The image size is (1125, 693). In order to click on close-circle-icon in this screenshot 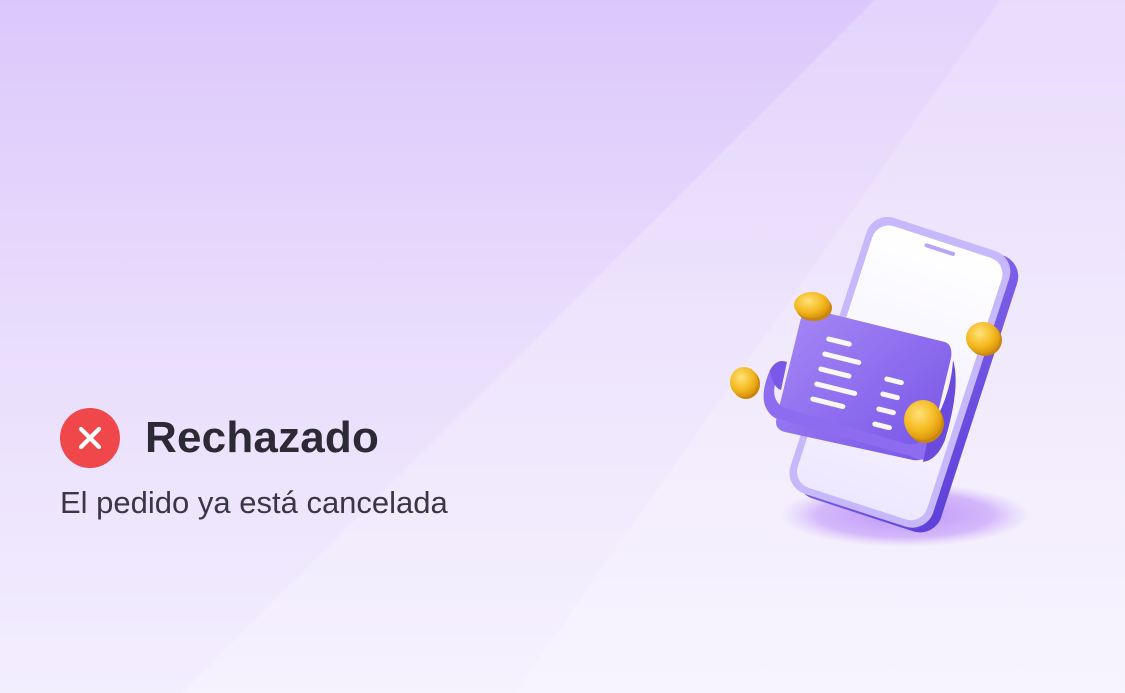, I will do `click(90, 438)`.